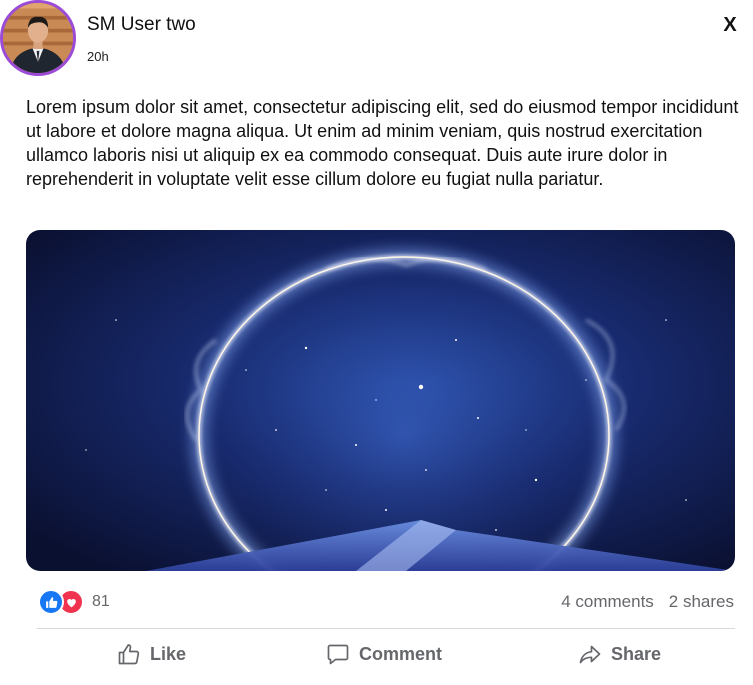 The image size is (753, 685). What do you see at coordinates (98, 56) in the screenshot?
I see `post-timestamp: 20h` at bounding box center [98, 56].